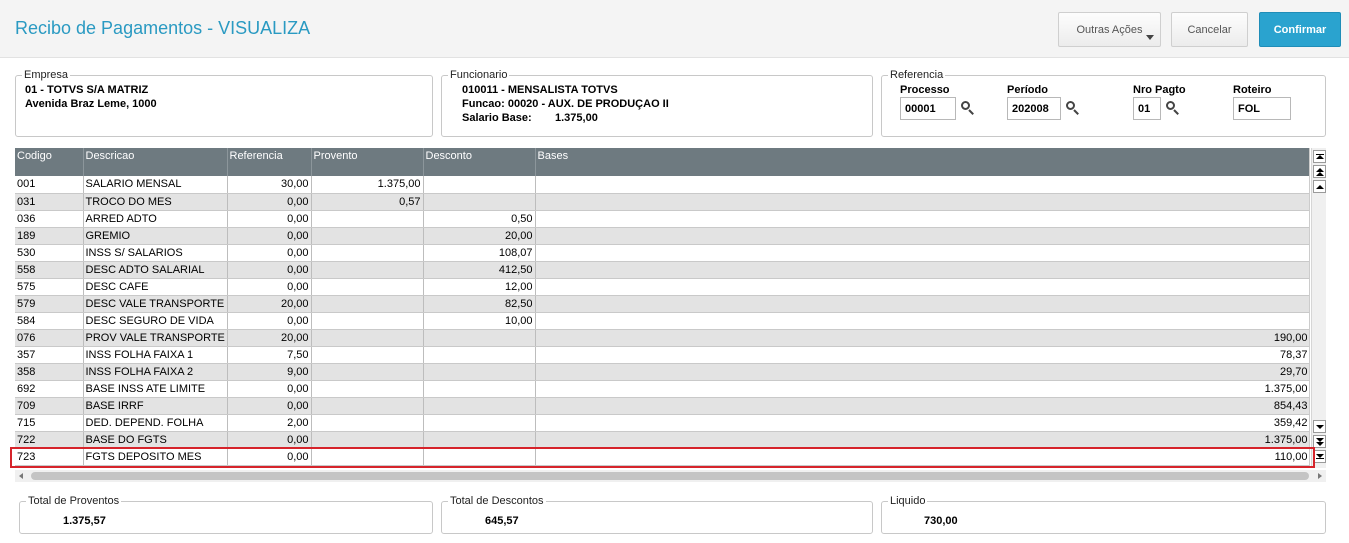 The width and height of the screenshot is (1349, 543). Describe the element at coordinates (662, 202) in the screenshot. I see `table-row: 031 TROCO DO MES 0,00 0,57` at that location.